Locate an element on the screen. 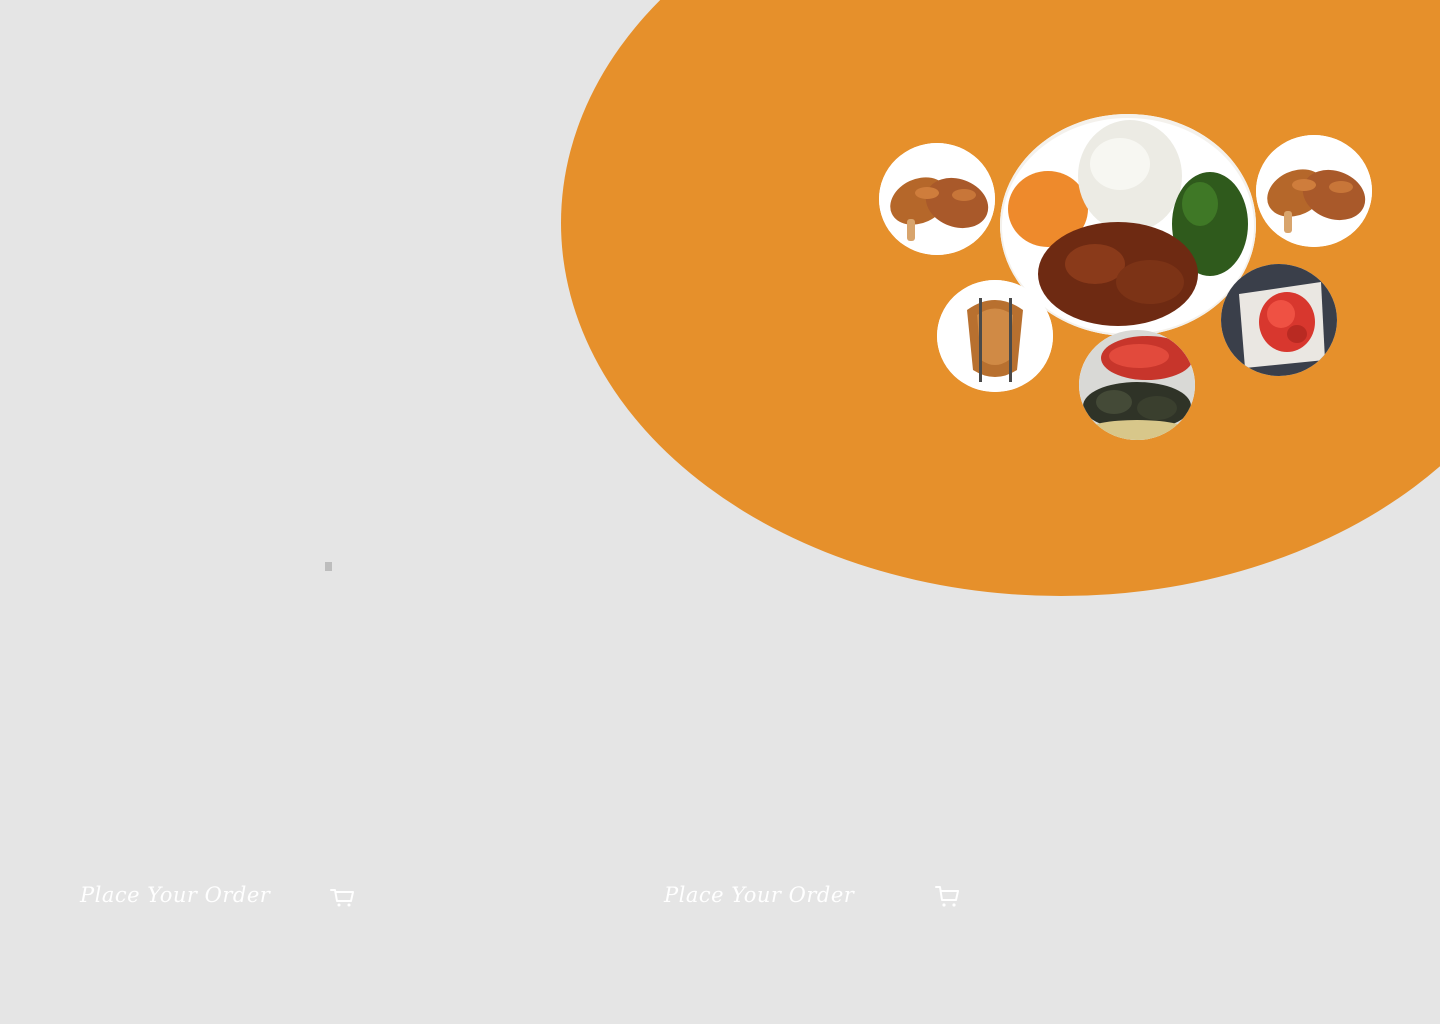 This screenshot has width=1440, height=1024. food-image-skewered-chicken is located at coordinates (995, 336).